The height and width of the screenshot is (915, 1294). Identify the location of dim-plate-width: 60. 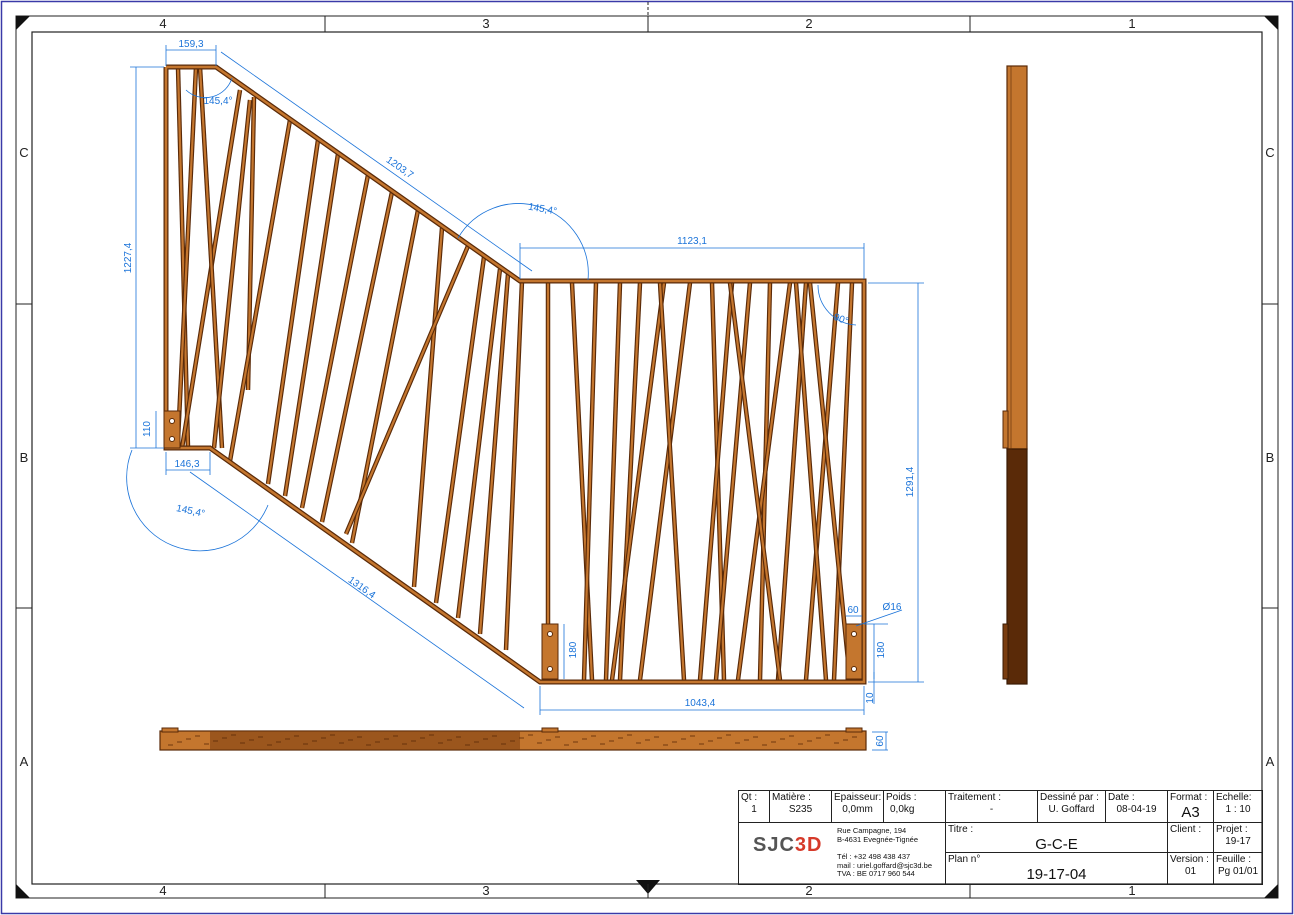
(853, 610).